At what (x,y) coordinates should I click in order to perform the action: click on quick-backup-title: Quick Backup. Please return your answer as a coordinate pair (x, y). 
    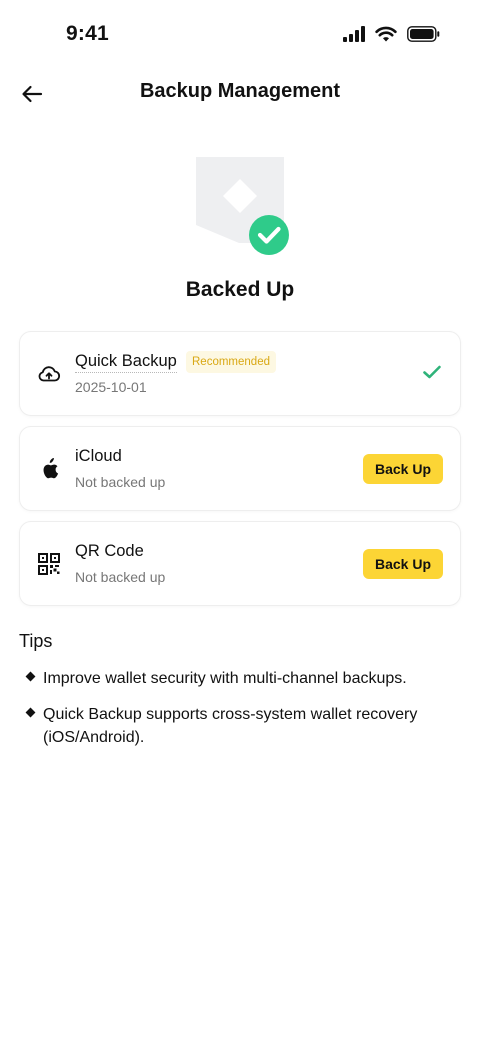
    Looking at the image, I should click on (126, 362).